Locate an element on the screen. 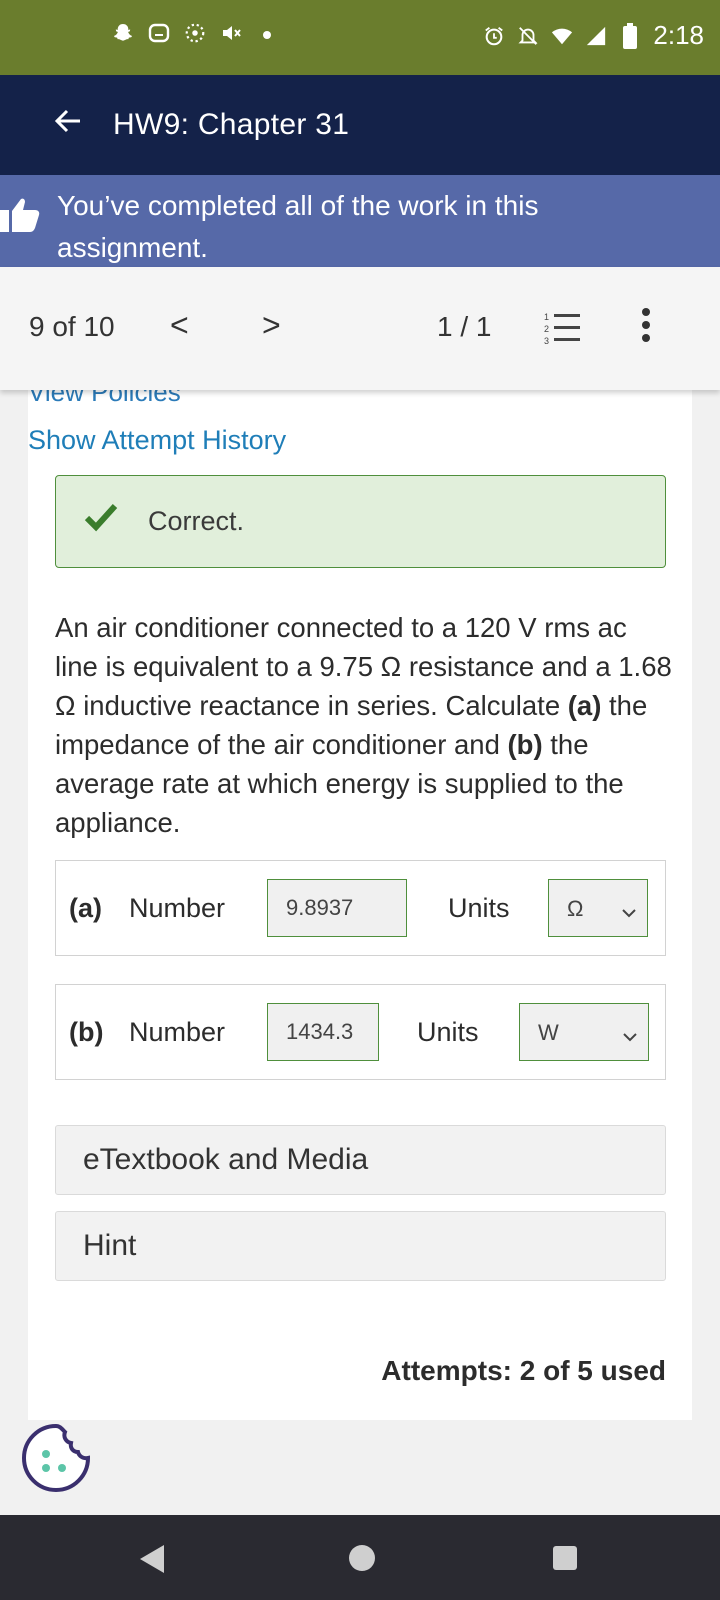 This screenshot has width=720, height=1600. arrow-left-icon is located at coordinates (68, 124).